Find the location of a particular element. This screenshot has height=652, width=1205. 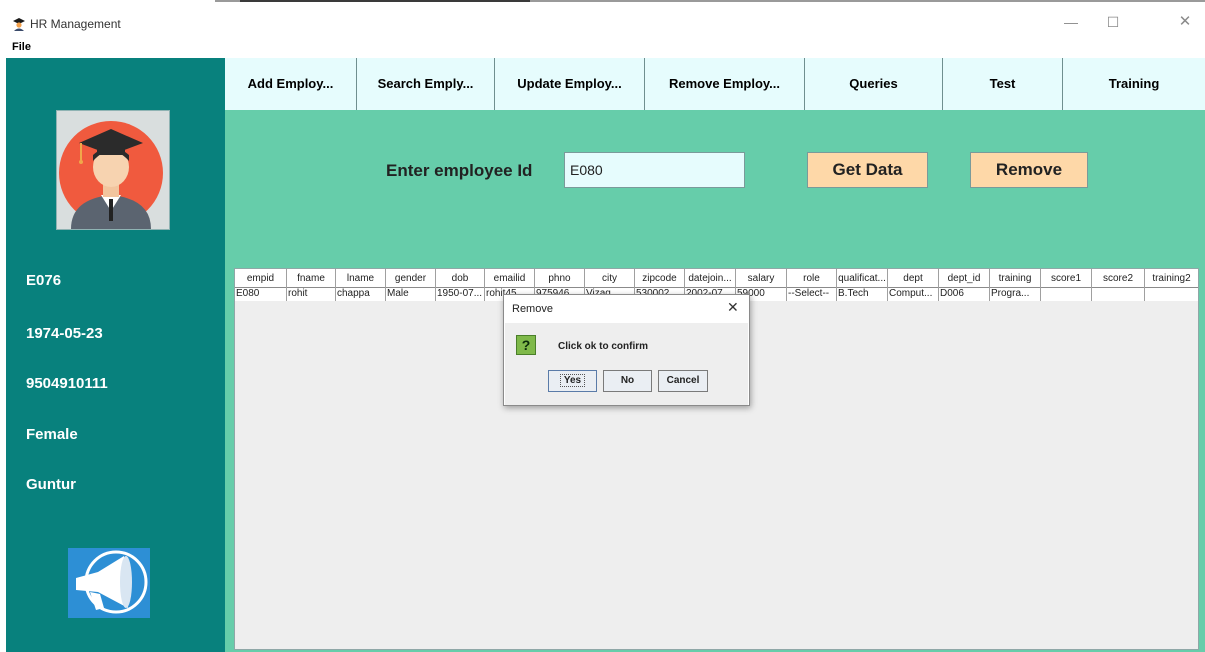

yes-button: Yes is located at coordinates (572, 381).